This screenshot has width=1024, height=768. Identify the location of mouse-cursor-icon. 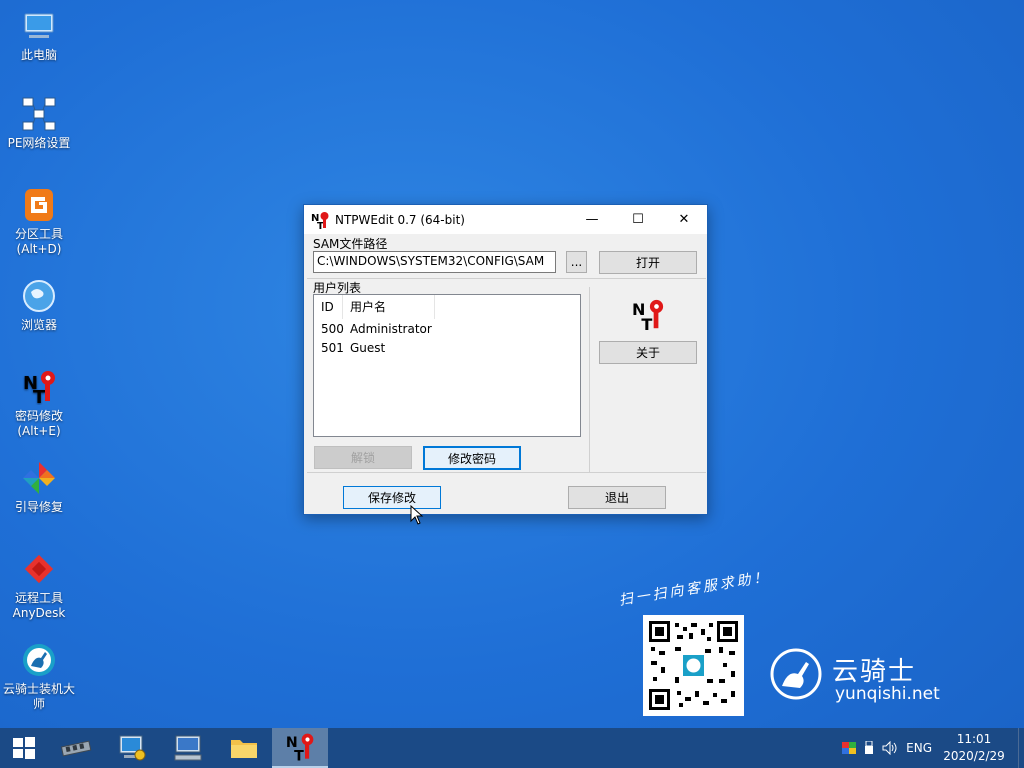
(417, 515).